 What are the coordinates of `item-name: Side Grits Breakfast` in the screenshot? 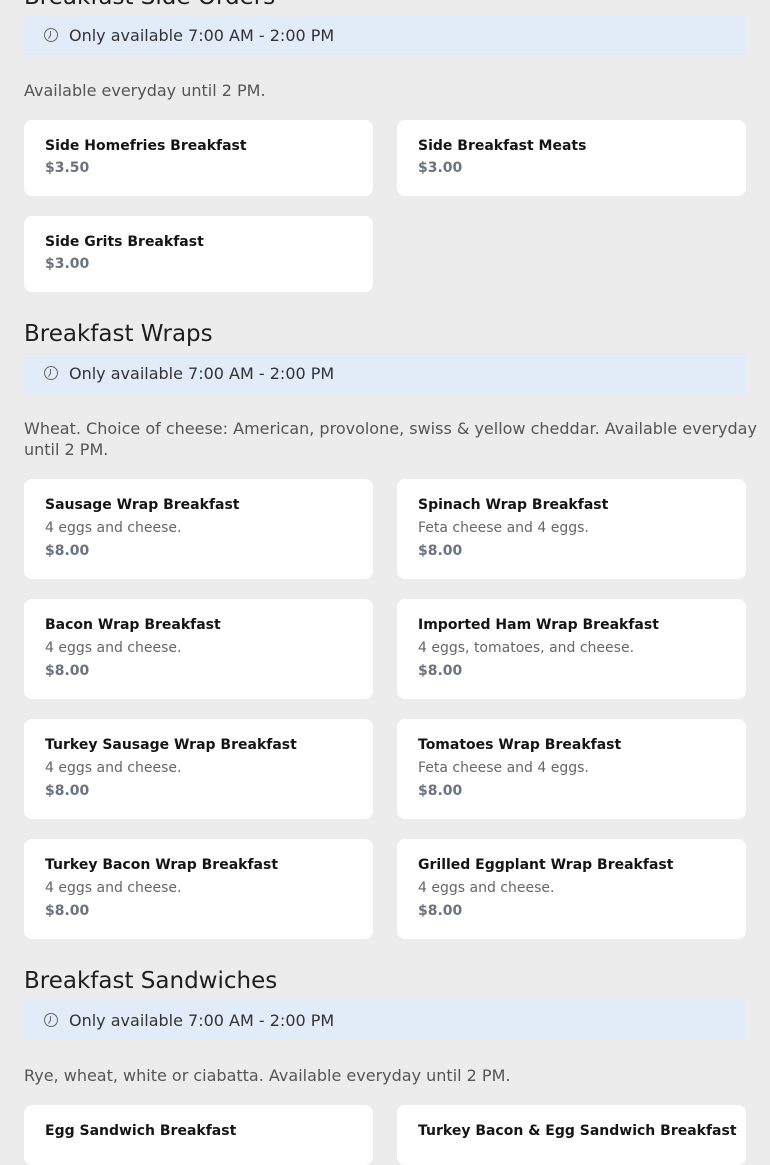 It's located at (124, 242).